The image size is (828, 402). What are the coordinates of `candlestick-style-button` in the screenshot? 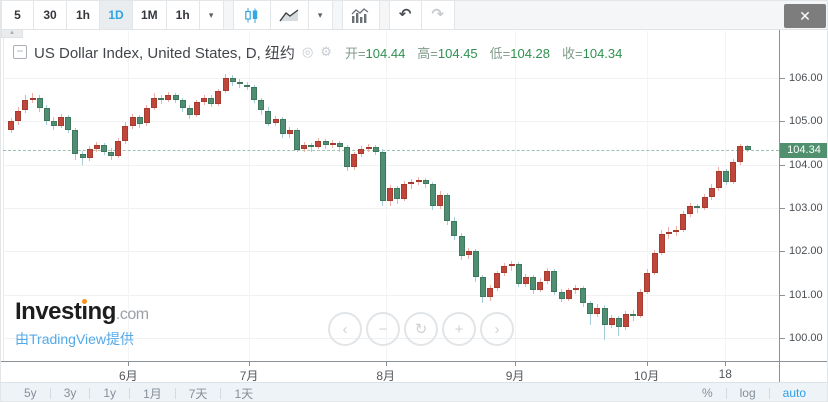 It's located at (251, 15).